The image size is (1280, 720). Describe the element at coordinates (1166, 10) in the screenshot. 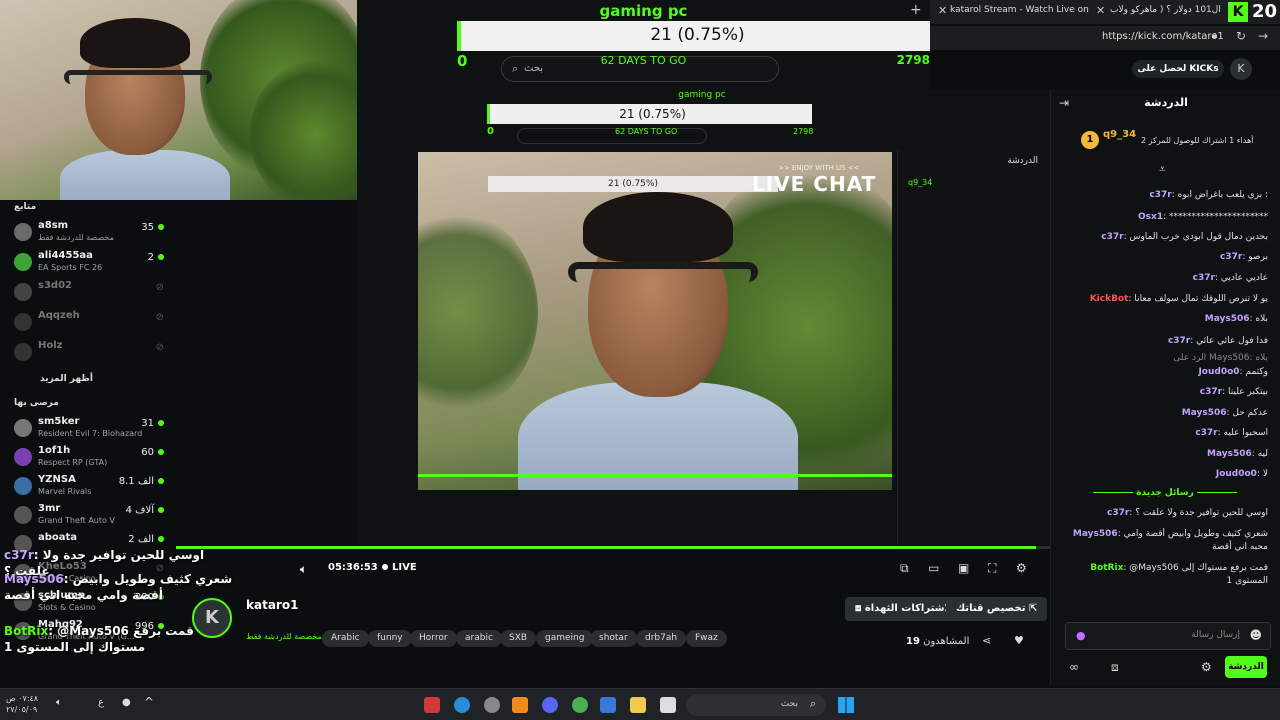

I see `tab-video: شكلة ال101 دولار ؟ ( ماهركو ولأب` at that location.